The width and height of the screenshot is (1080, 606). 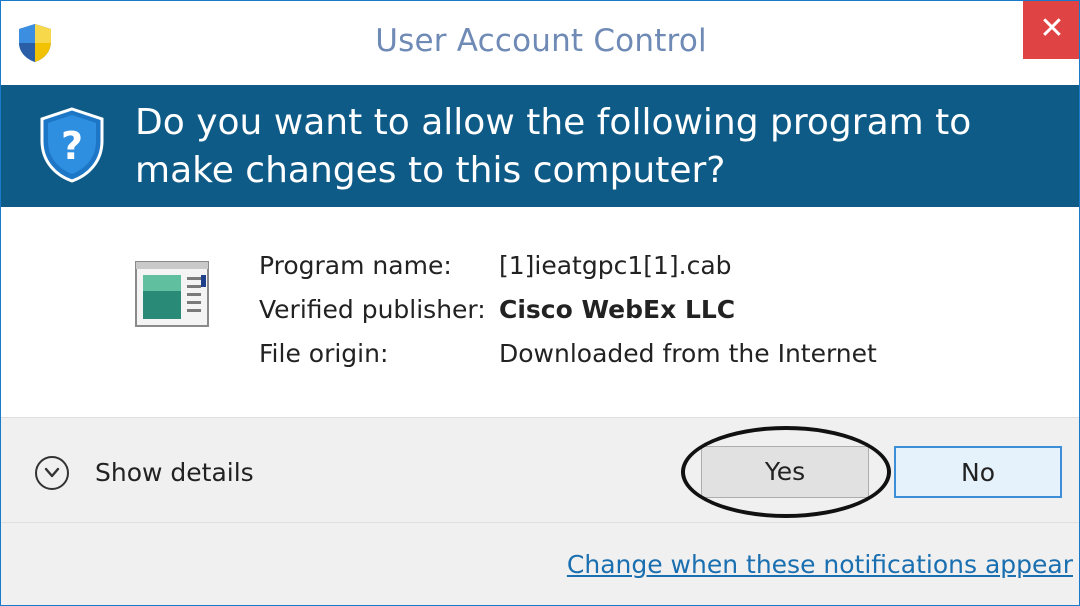 I want to click on program-name-label: Program name:, so click(x=355, y=265).